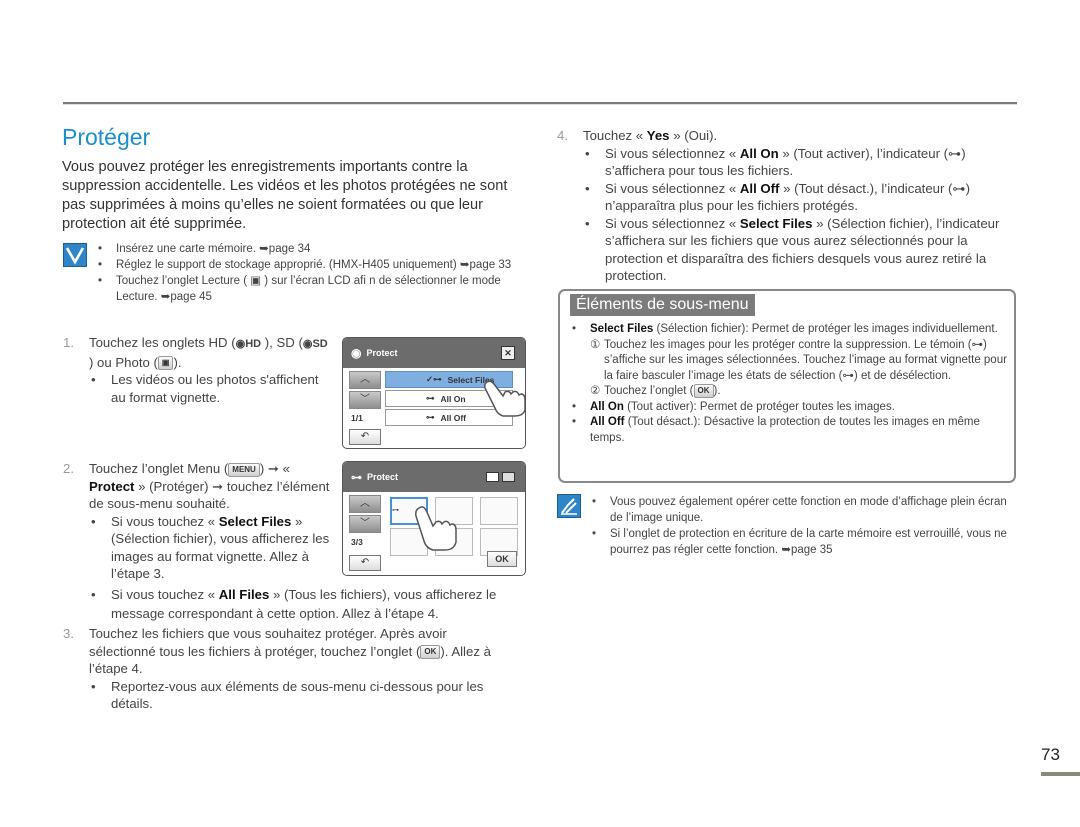 The width and height of the screenshot is (1080, 827). Describe the element at coordinates (253, 344) in the screenshot. I see `hd-label: HD` at that location.